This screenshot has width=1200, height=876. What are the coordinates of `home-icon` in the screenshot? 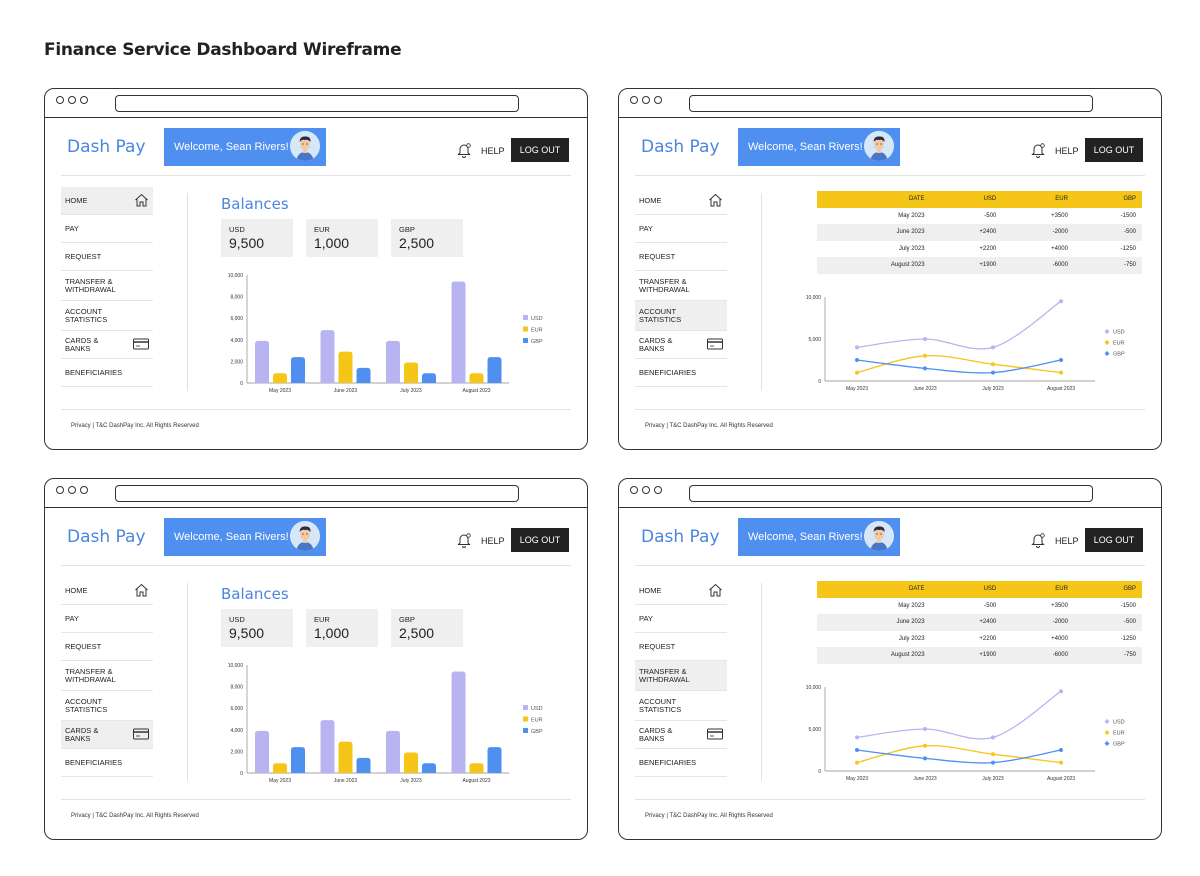 It's located at (715, 591).